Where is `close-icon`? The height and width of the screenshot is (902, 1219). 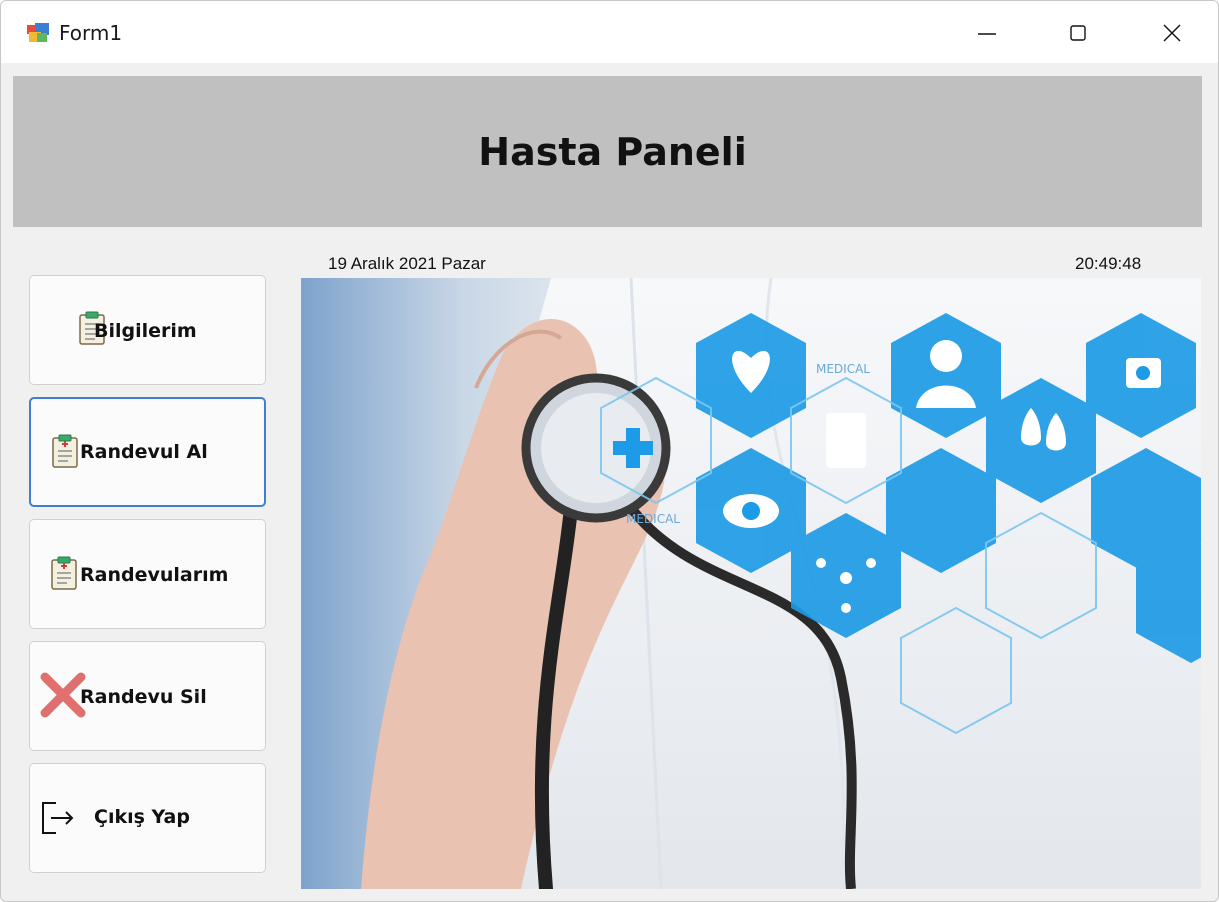 close-icon is located at coordinates (1172, 33).